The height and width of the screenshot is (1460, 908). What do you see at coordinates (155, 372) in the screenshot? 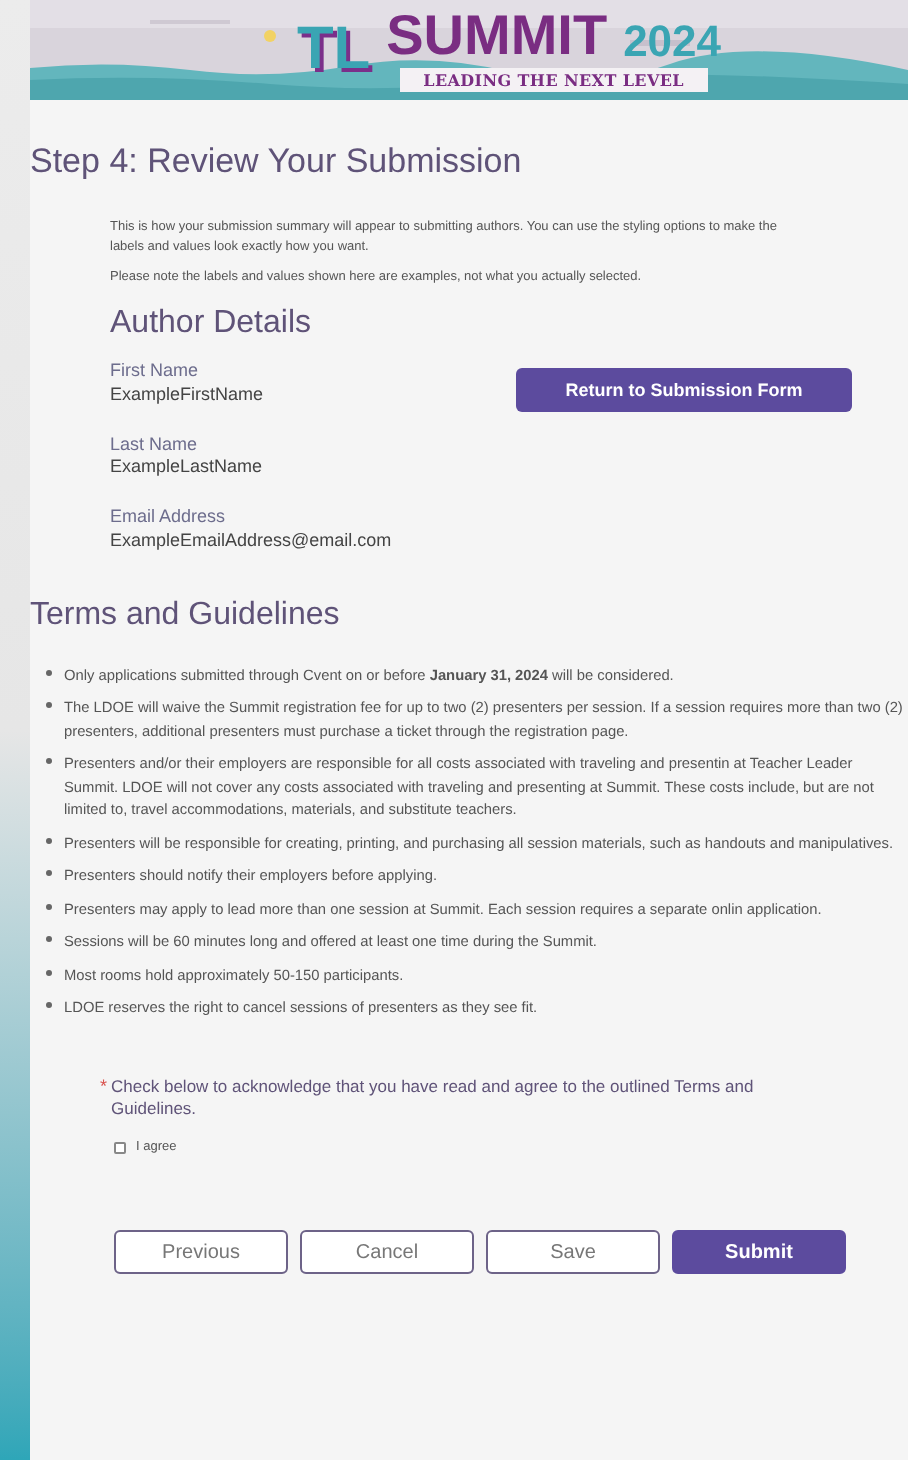
I see `field-label: First Name` at bounding box center [155, 372].